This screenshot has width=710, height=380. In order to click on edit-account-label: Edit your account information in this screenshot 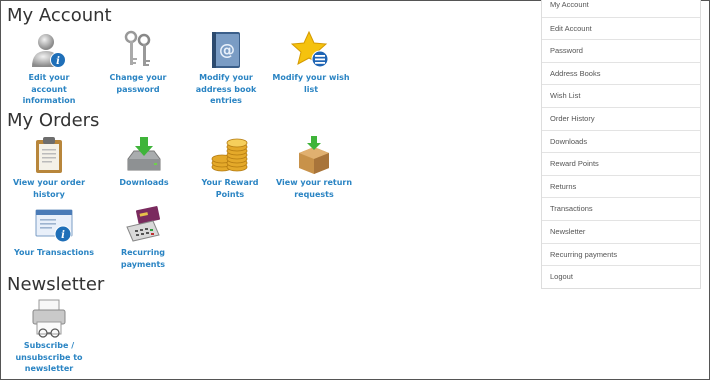, I will do `click(49, 89)`.